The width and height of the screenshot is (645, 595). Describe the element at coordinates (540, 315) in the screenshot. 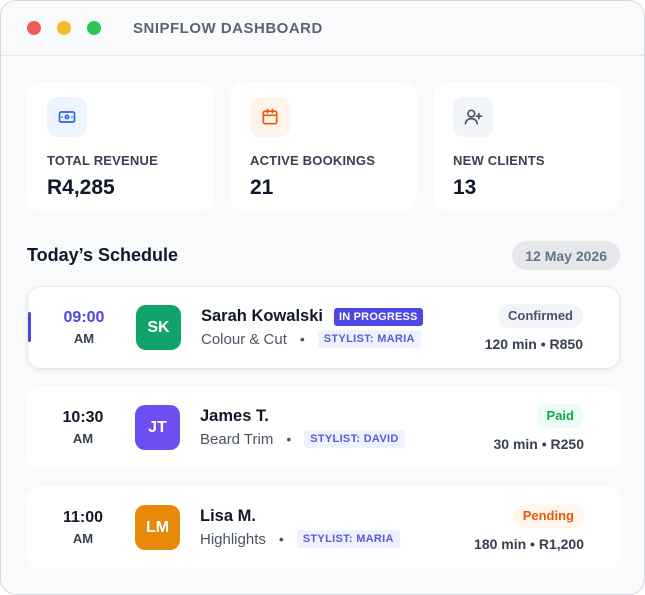

I see `status-badge: Confirmed` at that location.